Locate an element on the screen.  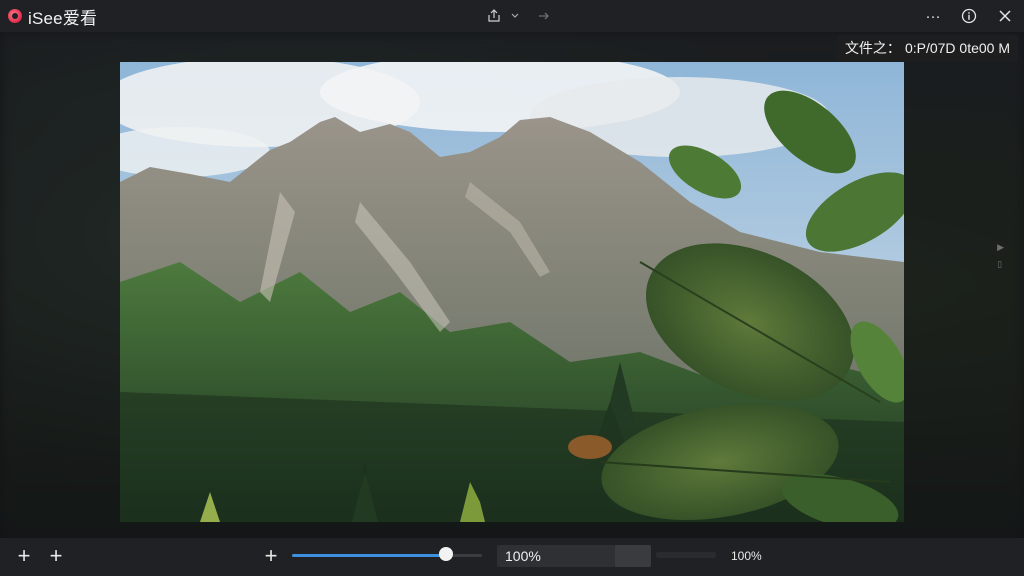
file-info-label: 文件之： is located at coordinates (872, 48).